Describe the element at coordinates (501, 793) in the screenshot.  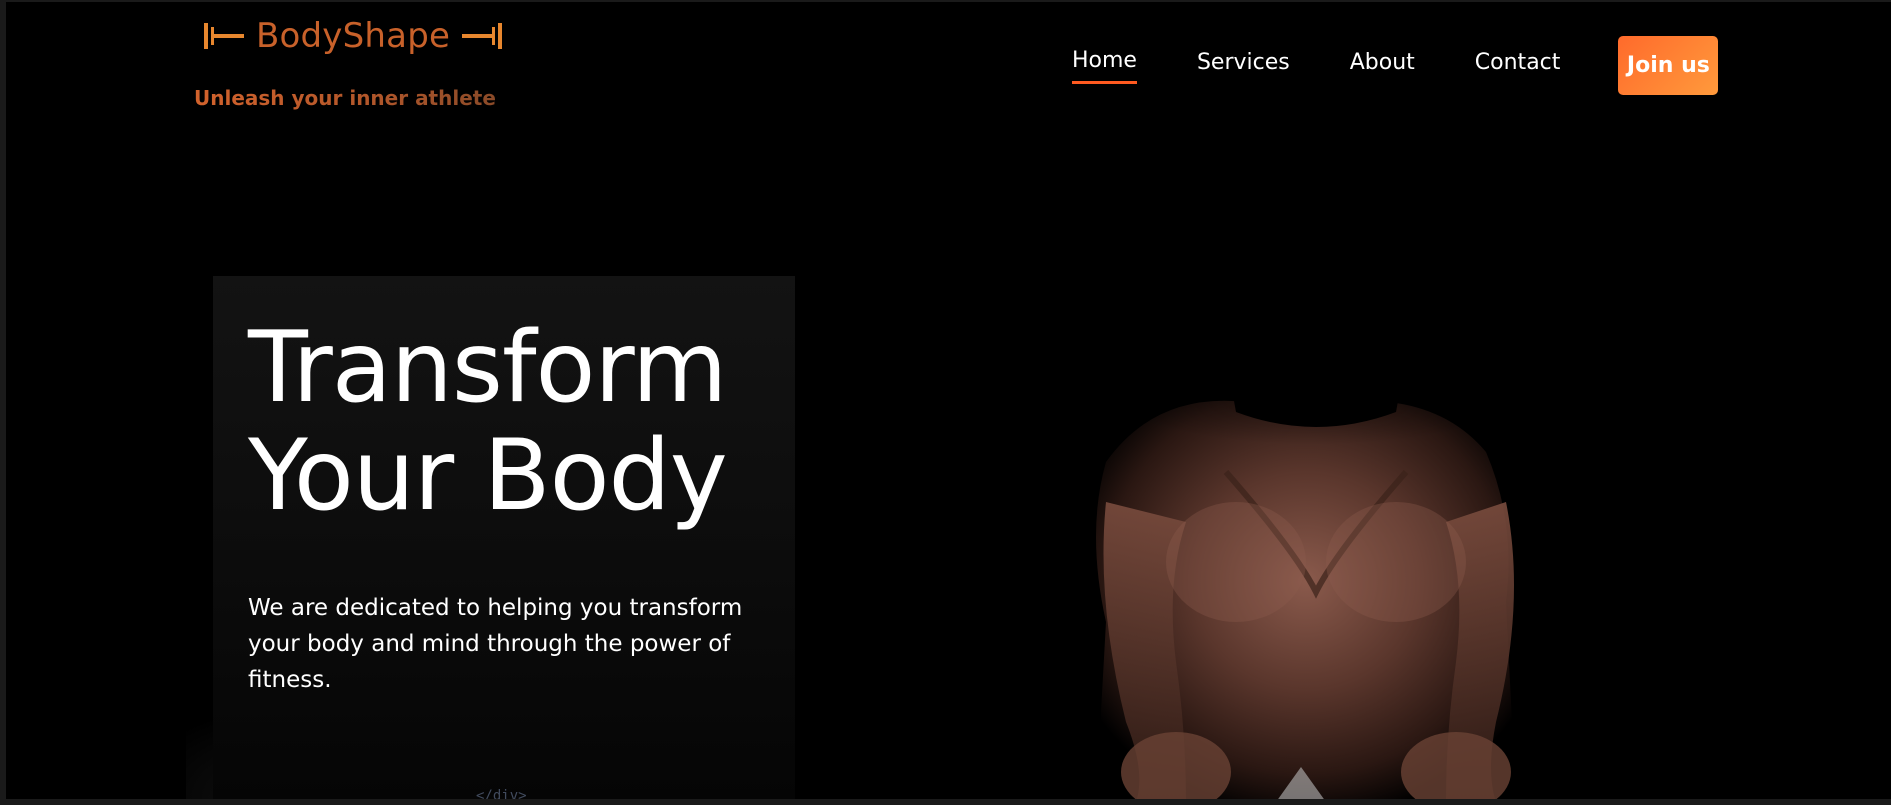
I see `code-peek: </div>` at that location.